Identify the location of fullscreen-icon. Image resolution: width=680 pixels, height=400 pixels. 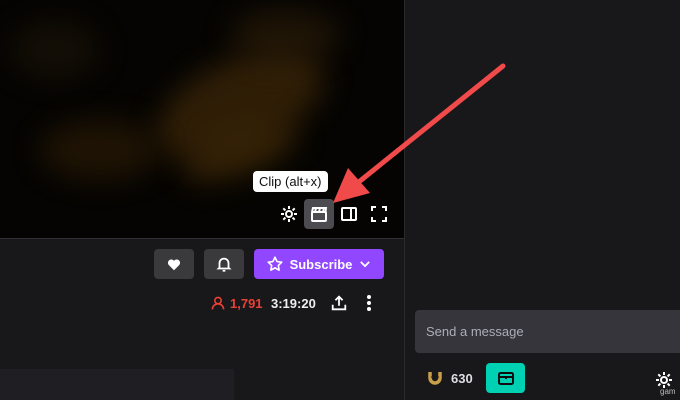
(379, 214).